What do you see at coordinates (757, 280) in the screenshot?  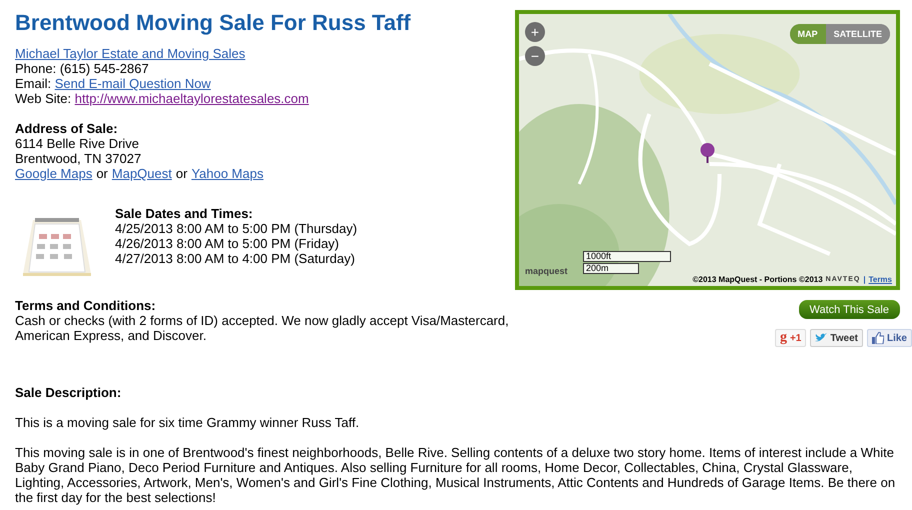 I see `map-copyright: ©2013 MapQuest - Portions ©2013` at bounding box center [757, 280].